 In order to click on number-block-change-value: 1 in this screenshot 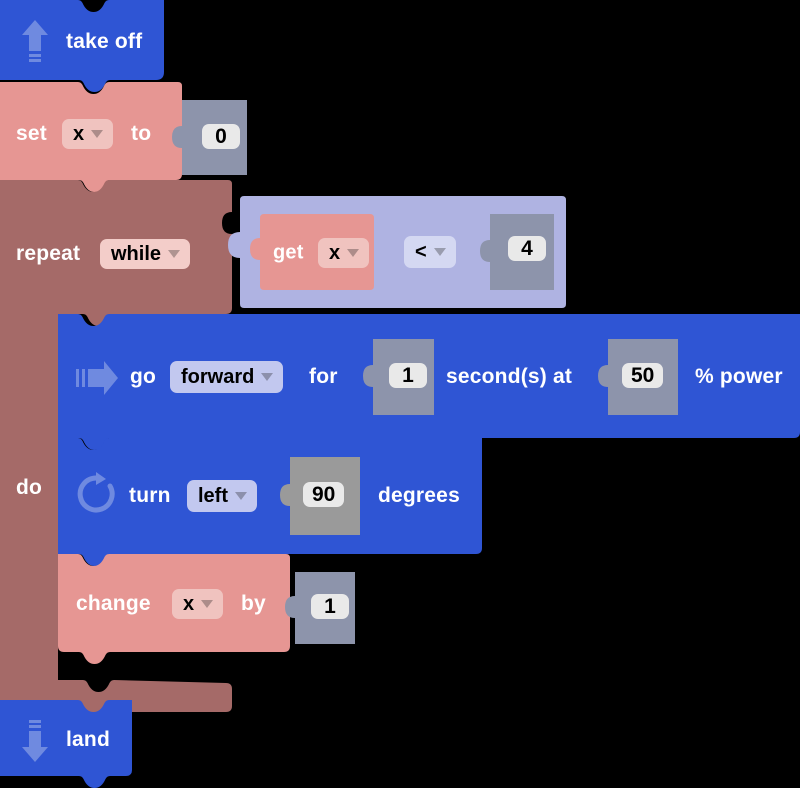, I will do `click(320, 608)`.